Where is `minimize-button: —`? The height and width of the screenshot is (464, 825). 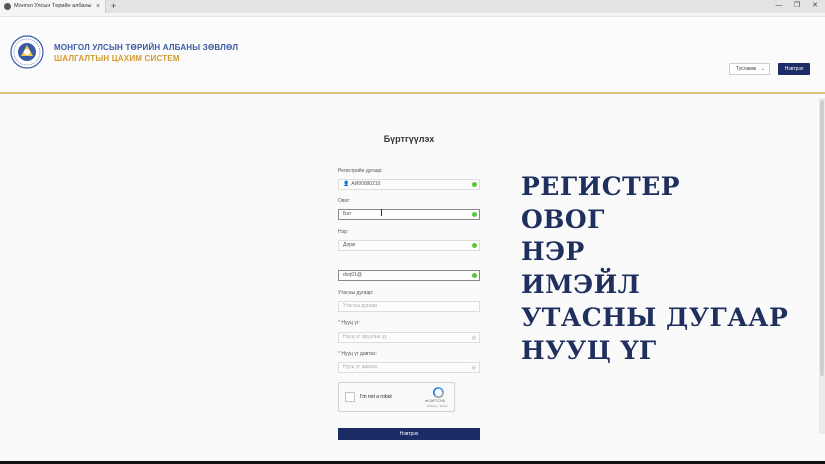
minimize-button: — is located at coordinates (779, 5).